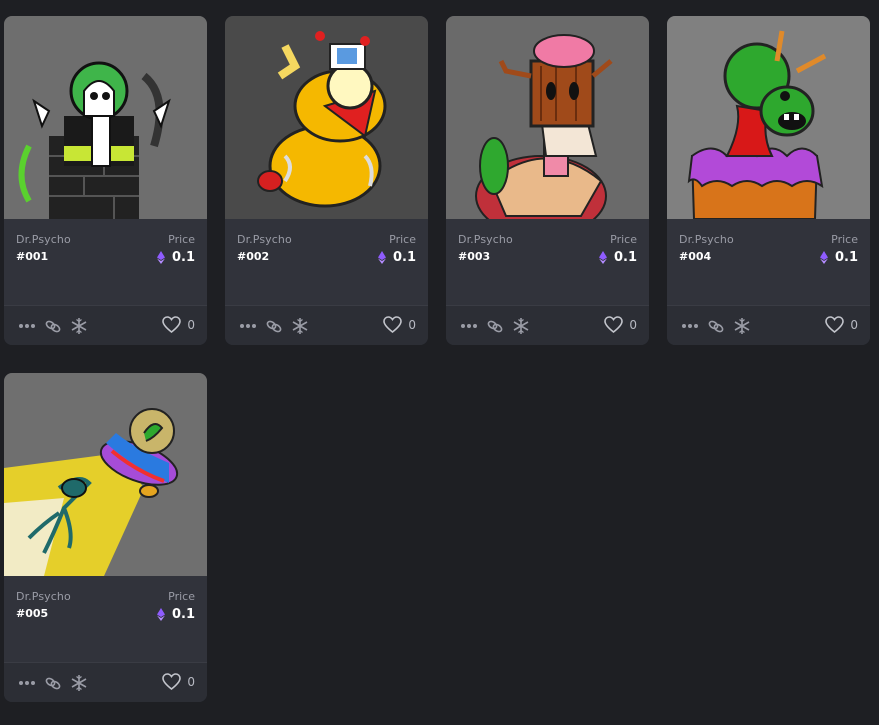 This screenshot has width=879, height=725. Describe the element at coordinates (695, 256) in the screenshot. I see `token-id: #004` at that location.